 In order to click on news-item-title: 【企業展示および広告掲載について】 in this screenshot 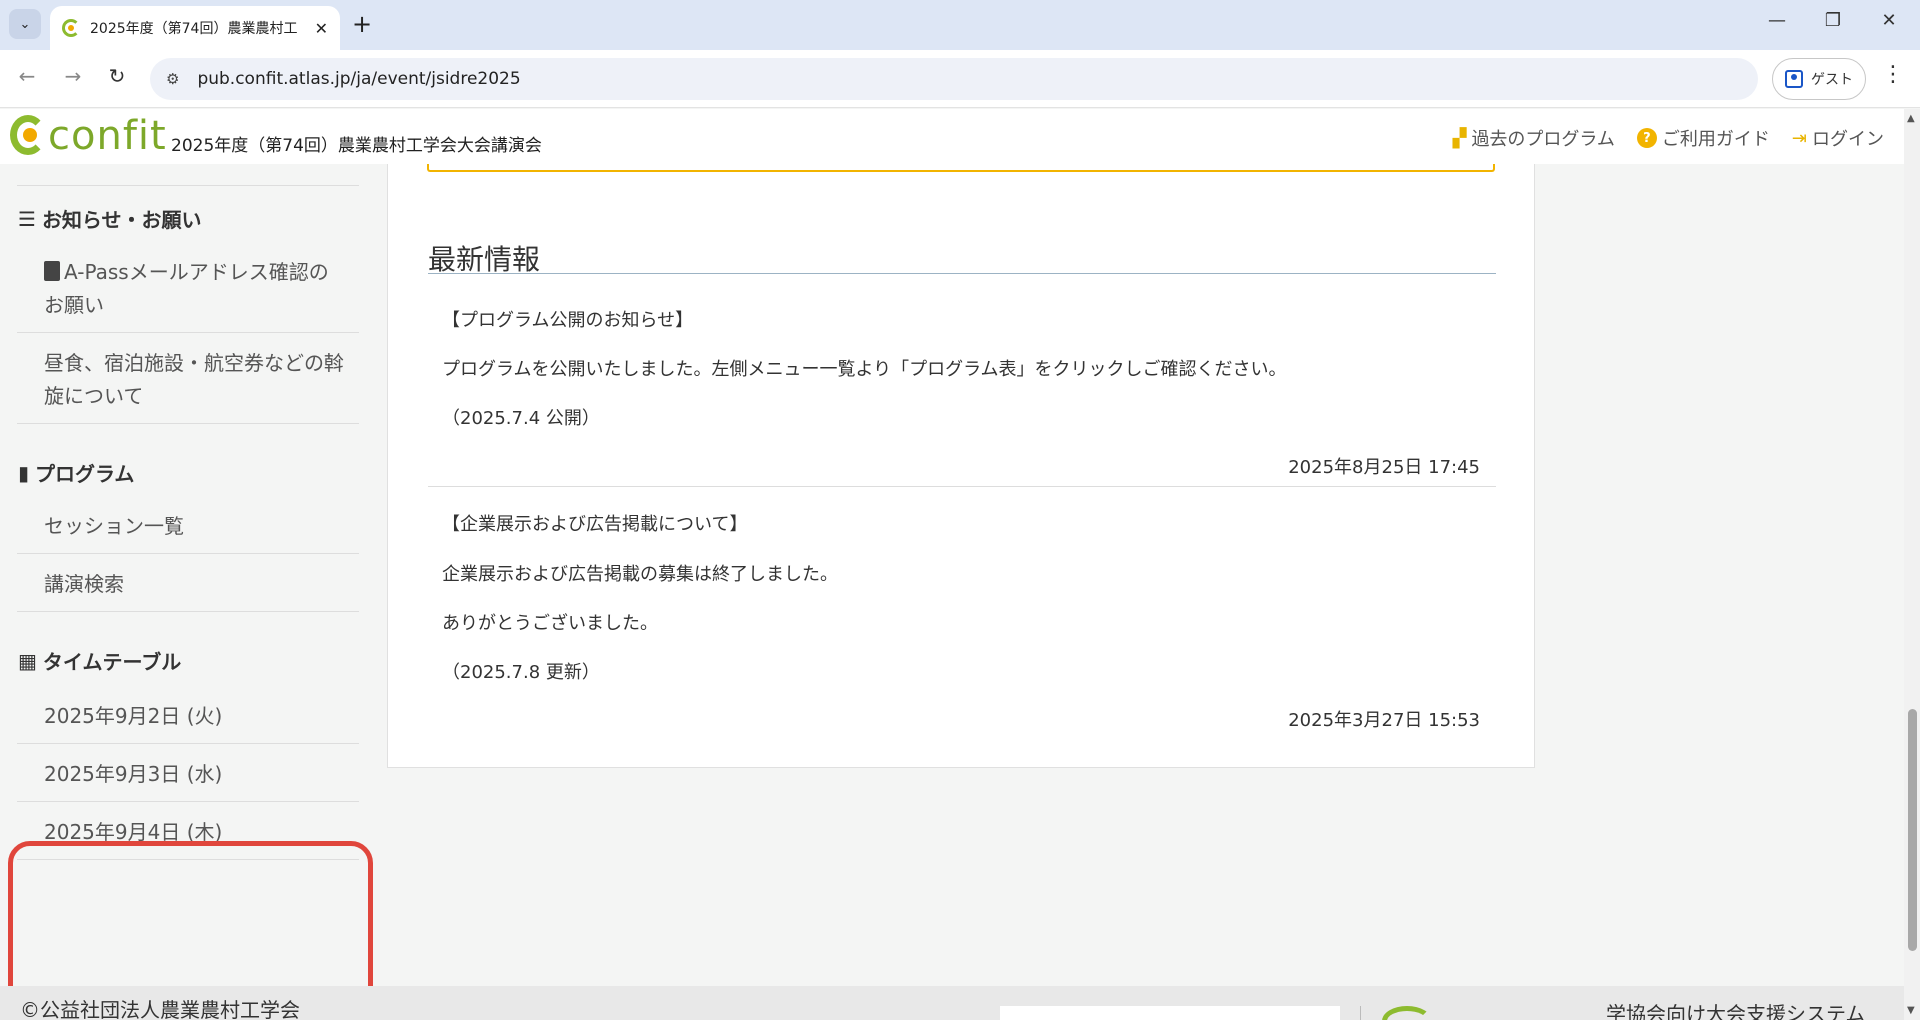, I will do `click(595, 524)`.